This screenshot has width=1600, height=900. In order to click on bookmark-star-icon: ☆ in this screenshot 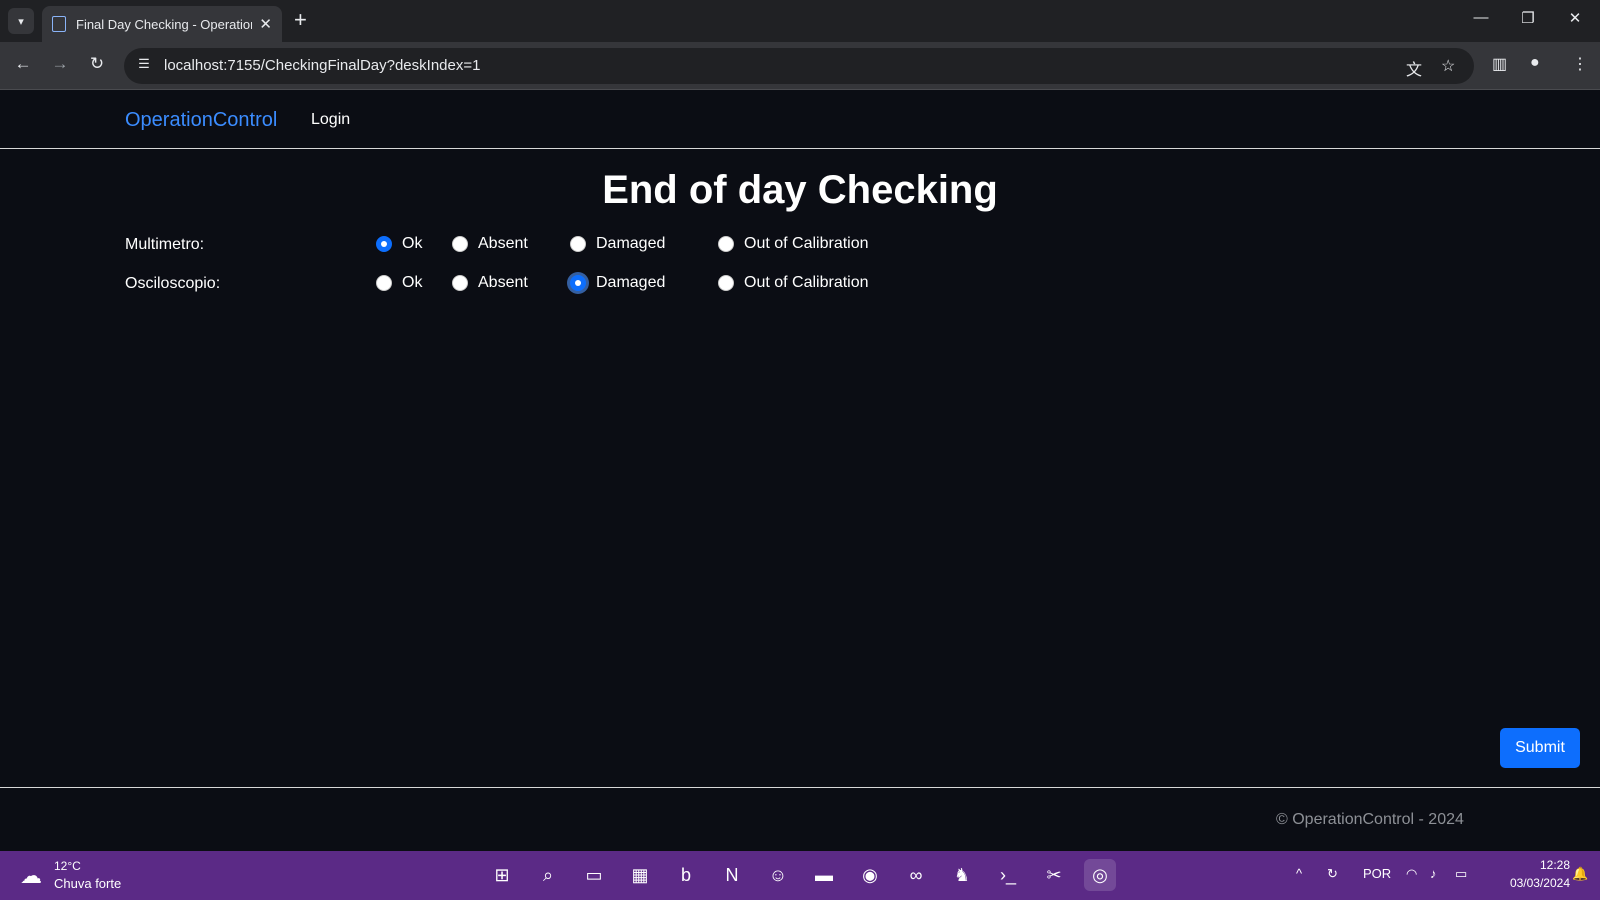, I will do `click(1448, 66)`.